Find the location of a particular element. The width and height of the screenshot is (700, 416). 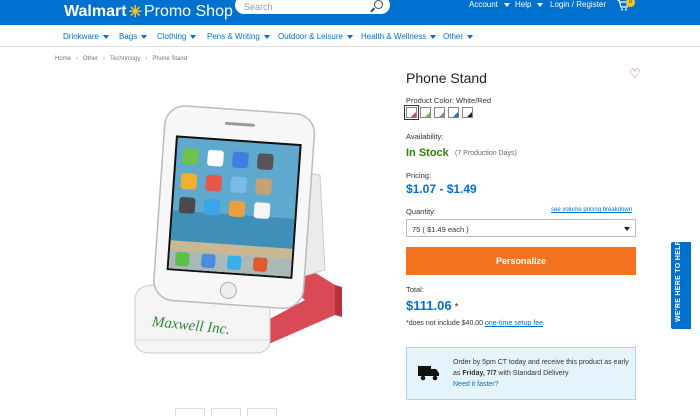

category-label: Bags is located at coordinates (128, 36).